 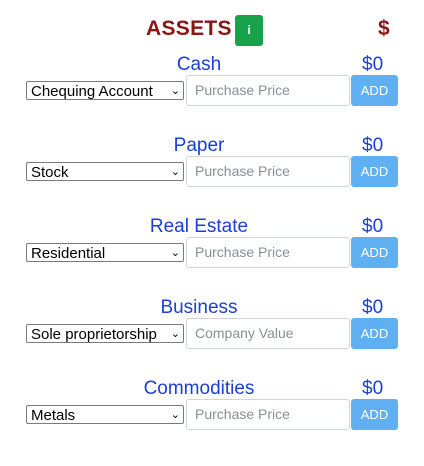 I want to click on select-value: Sole proprietorship, so click(x=94, y=334).